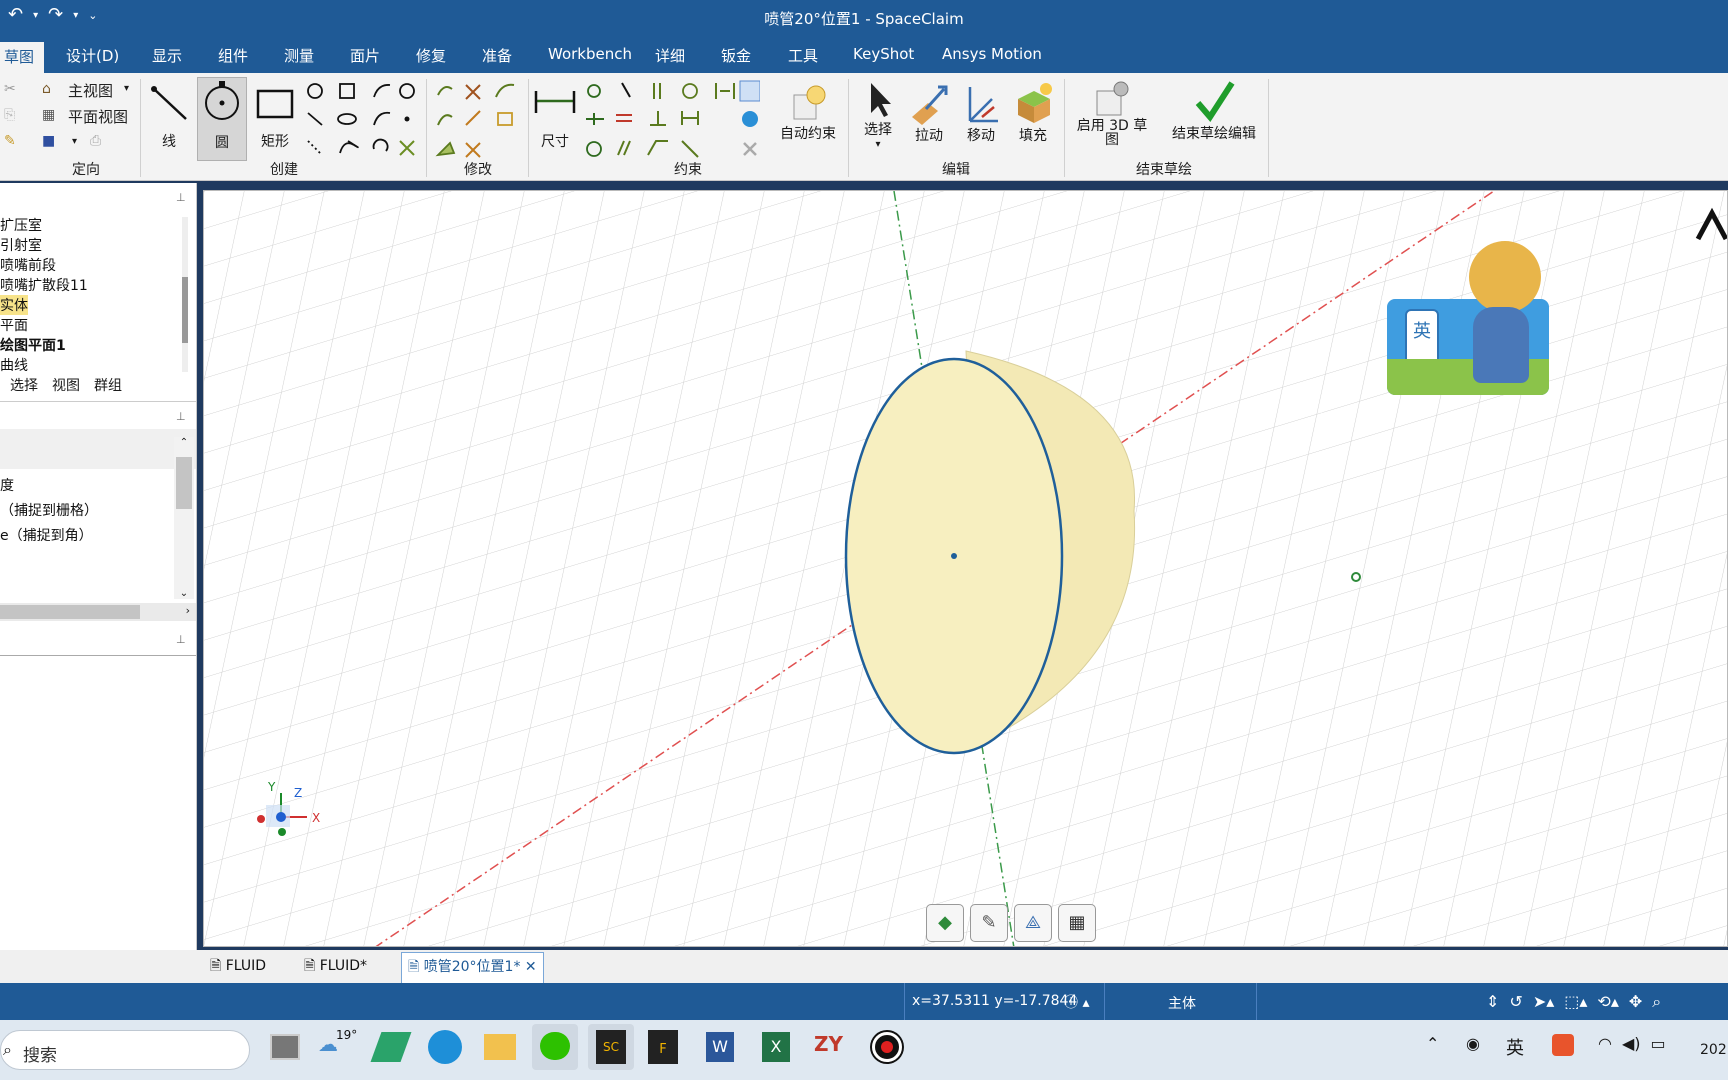  Describe the element at coordinates (750, 149) in the screenshot. I see `delete-constraint-icon` at that location.